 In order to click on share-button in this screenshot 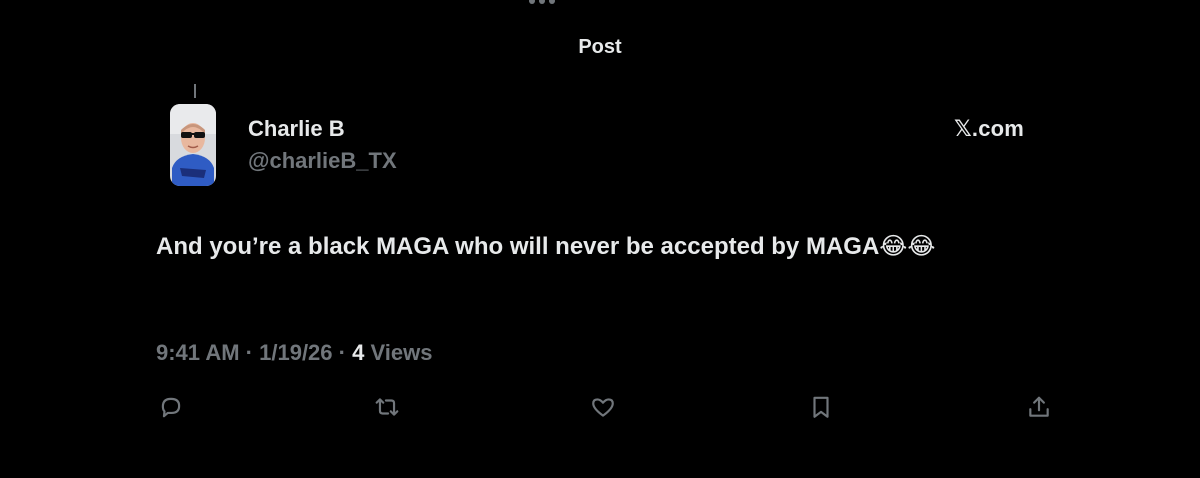, I will do `click(1039, 407)`.